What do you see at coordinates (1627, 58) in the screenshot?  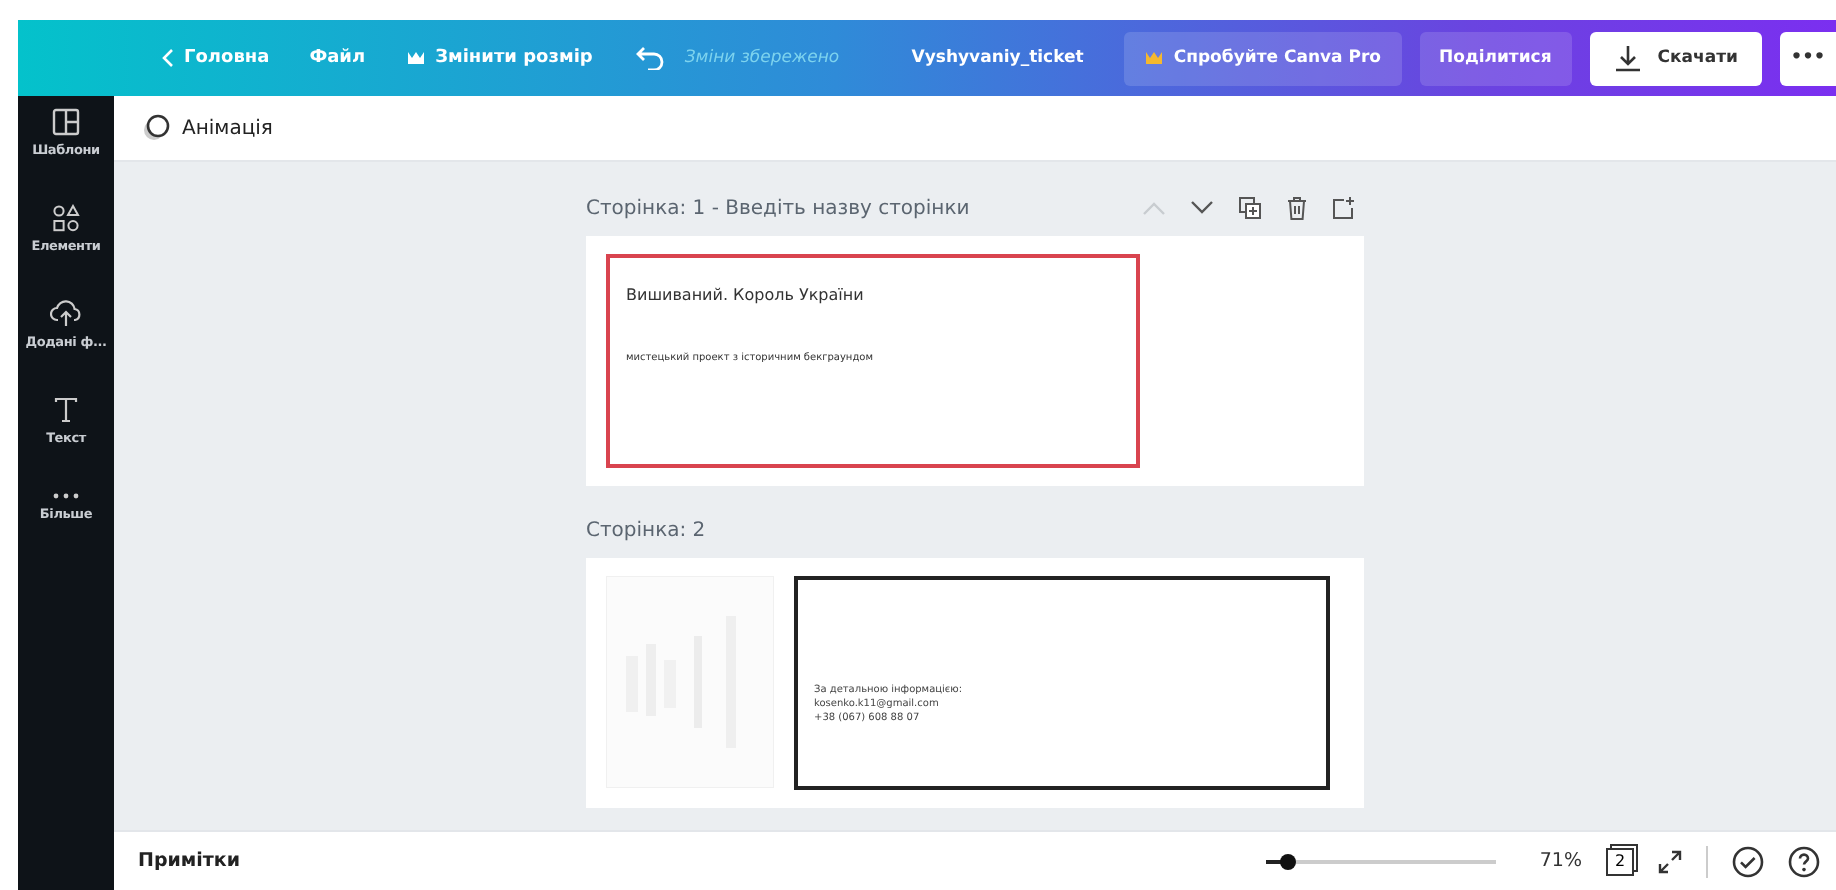 I see `download-icon` at bounding box center [1627, 58].